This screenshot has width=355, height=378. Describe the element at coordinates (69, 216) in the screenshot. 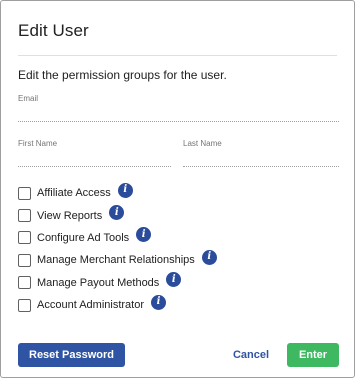

I see `permission-label: View Reports` at that location.